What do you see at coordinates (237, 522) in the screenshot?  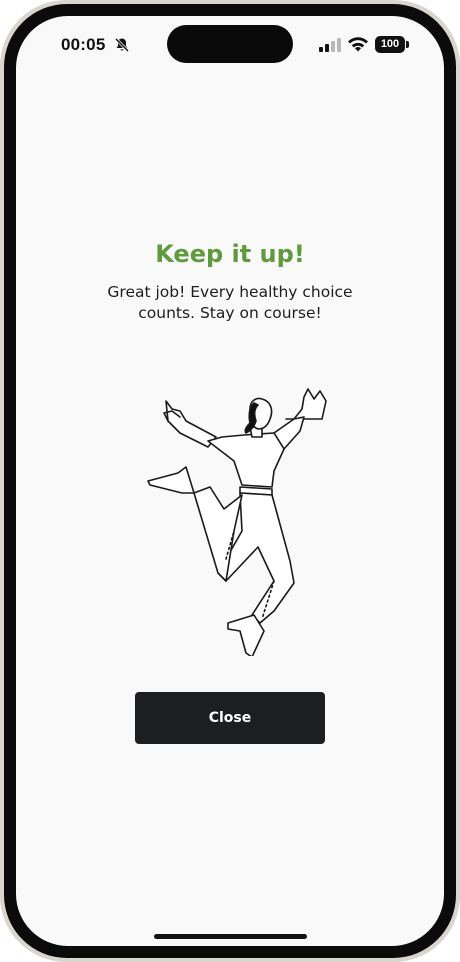 I see `jumping-woman-illustration` at bounding box center [237, 522].